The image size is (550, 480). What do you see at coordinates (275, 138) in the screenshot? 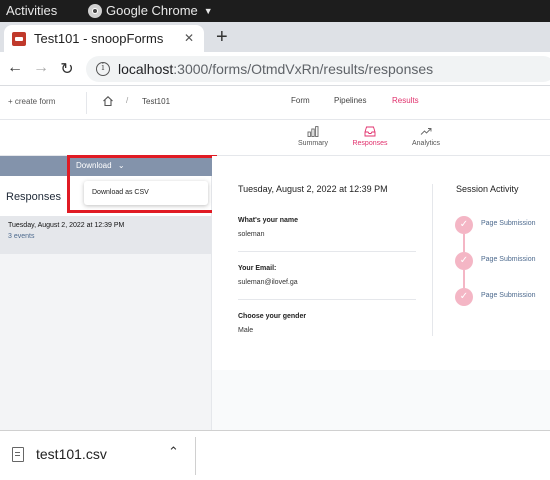
I see `results-subnav: Summary Responses Analytics` at bounding box center [275, 138].